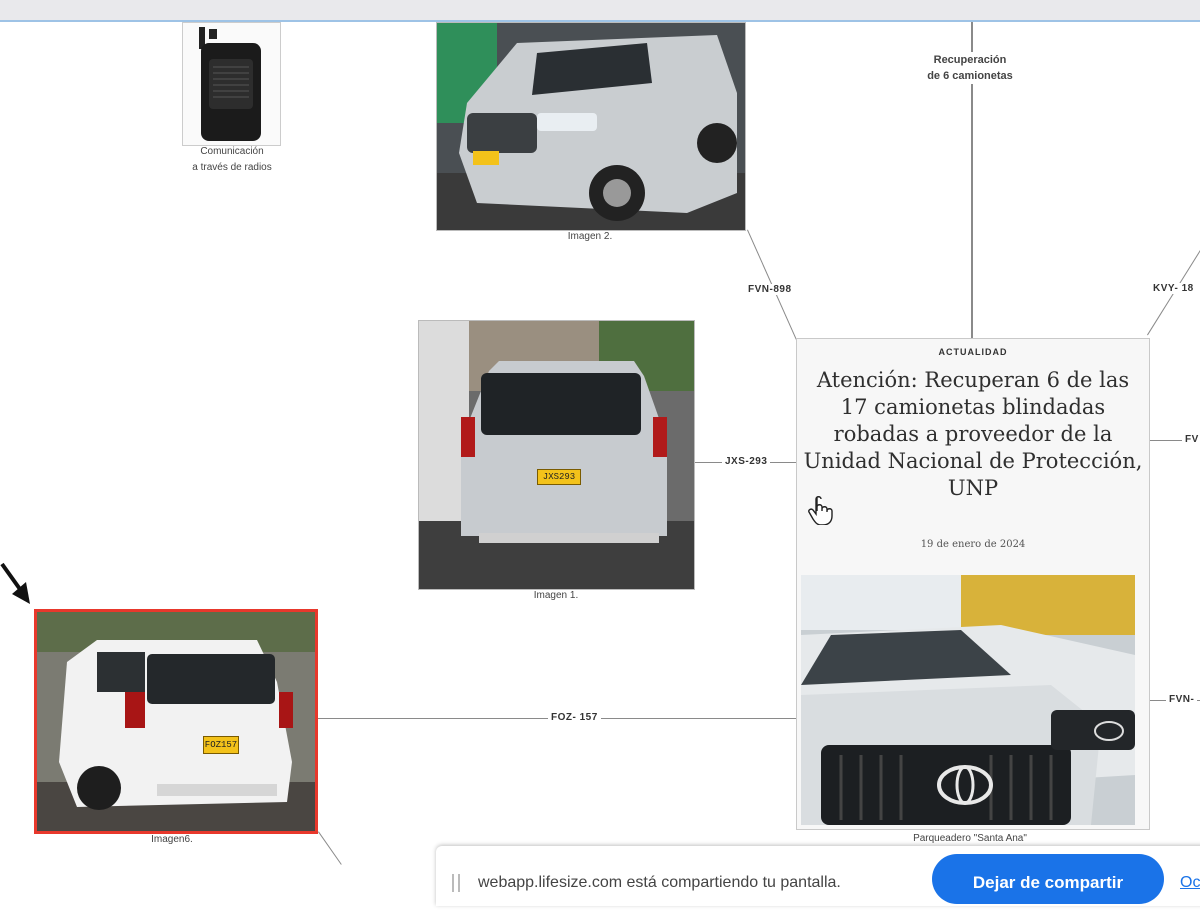 Image resolution: width=1200 pixels, height=912 pixels. Describe the element at coordinates (556, 595) in the screenshot. I see `image-1-caption: Imagen 1.` at that location.